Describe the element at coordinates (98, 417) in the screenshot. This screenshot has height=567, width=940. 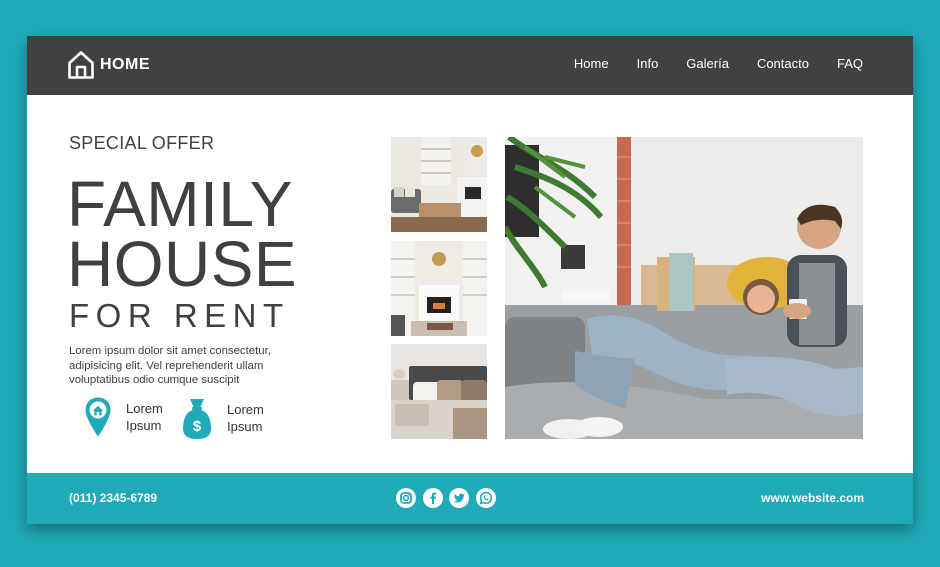
I see `location-pin-icon` at that location.